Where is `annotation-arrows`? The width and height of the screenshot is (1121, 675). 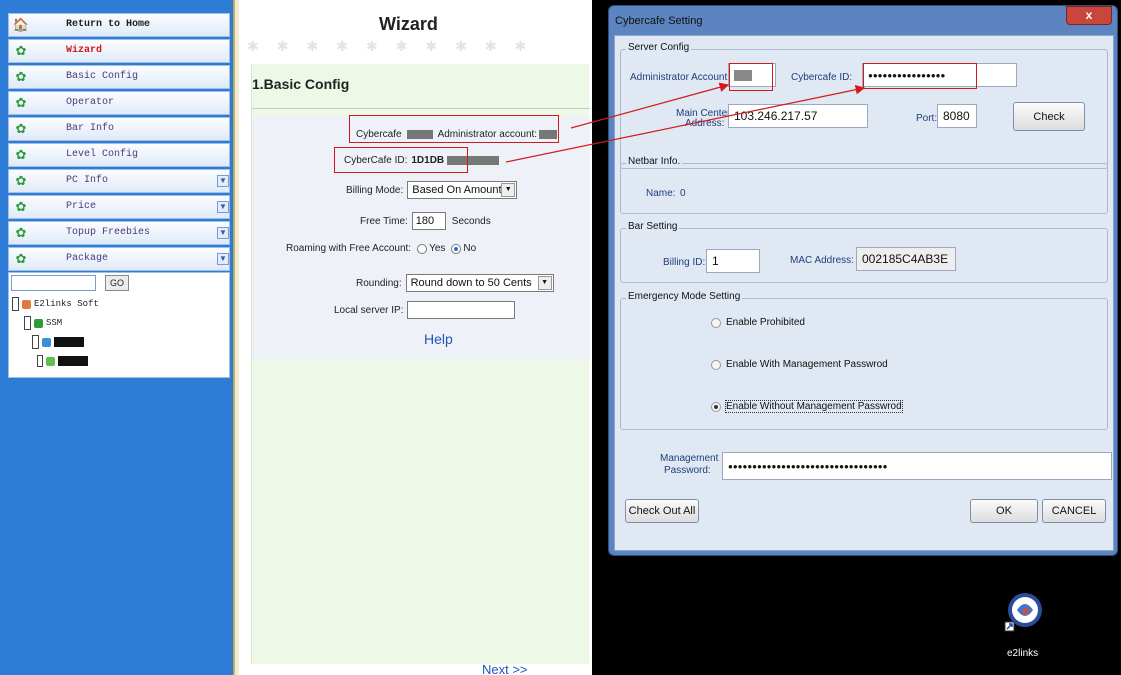 annotation-arrows is located at coordinates (685, 122).